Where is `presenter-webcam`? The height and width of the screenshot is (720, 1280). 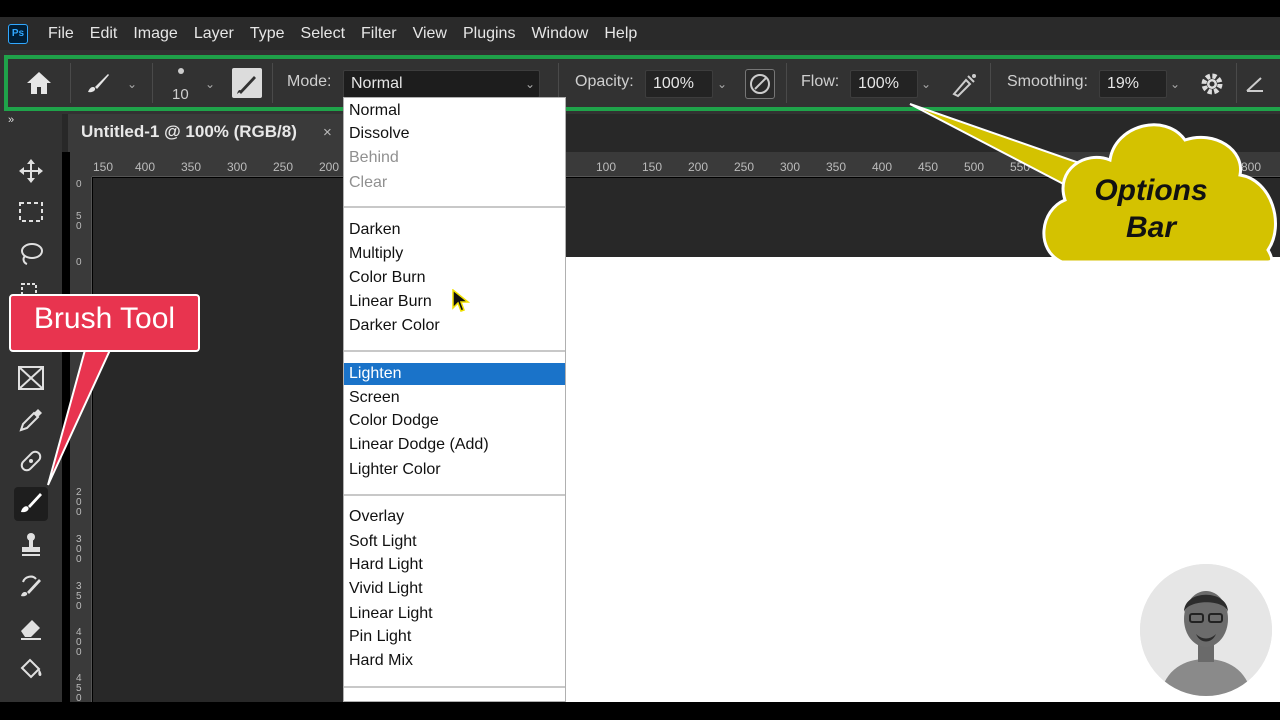 presenter-webcam is located at coordinates (1206, 630).